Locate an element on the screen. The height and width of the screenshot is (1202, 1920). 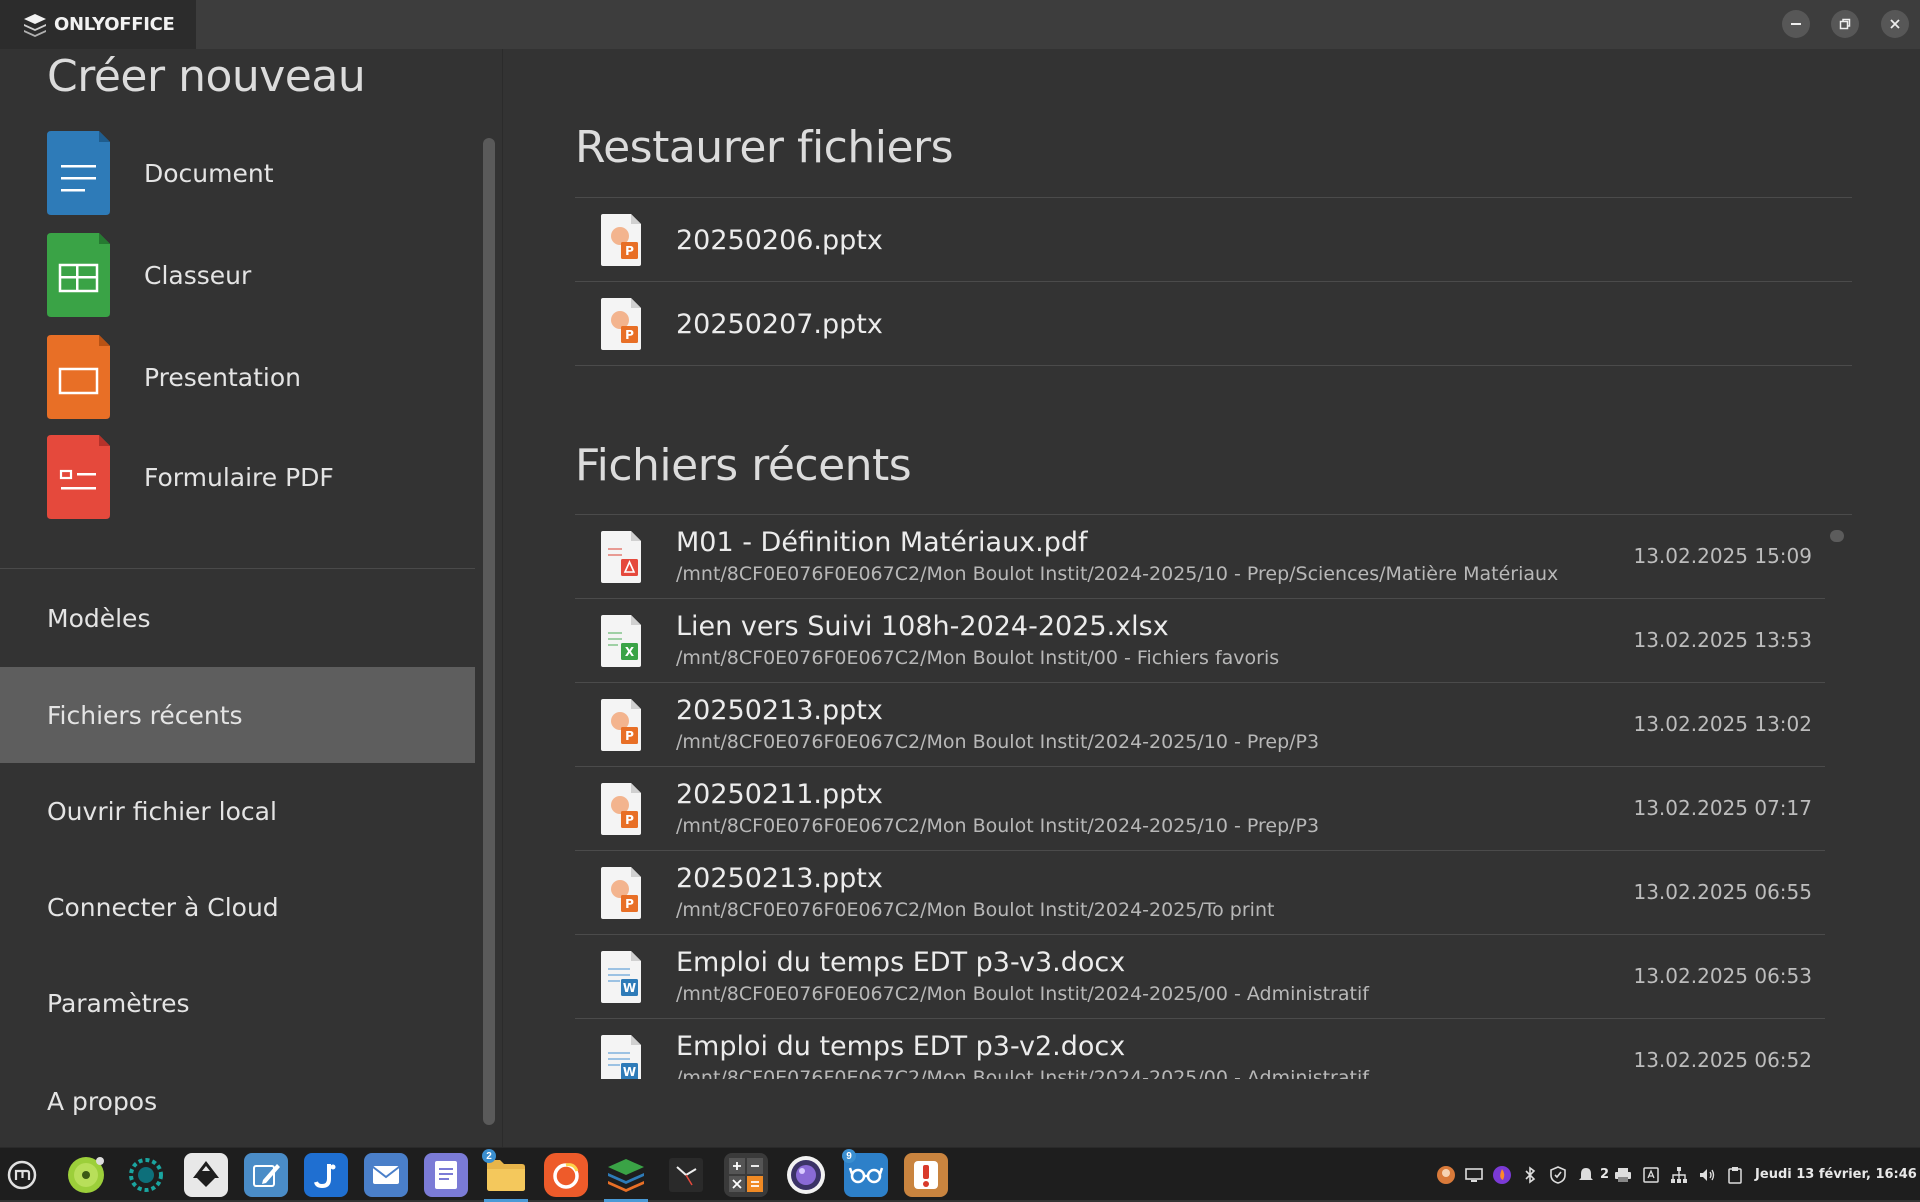
close-button is located at coordinates (1895, 24).